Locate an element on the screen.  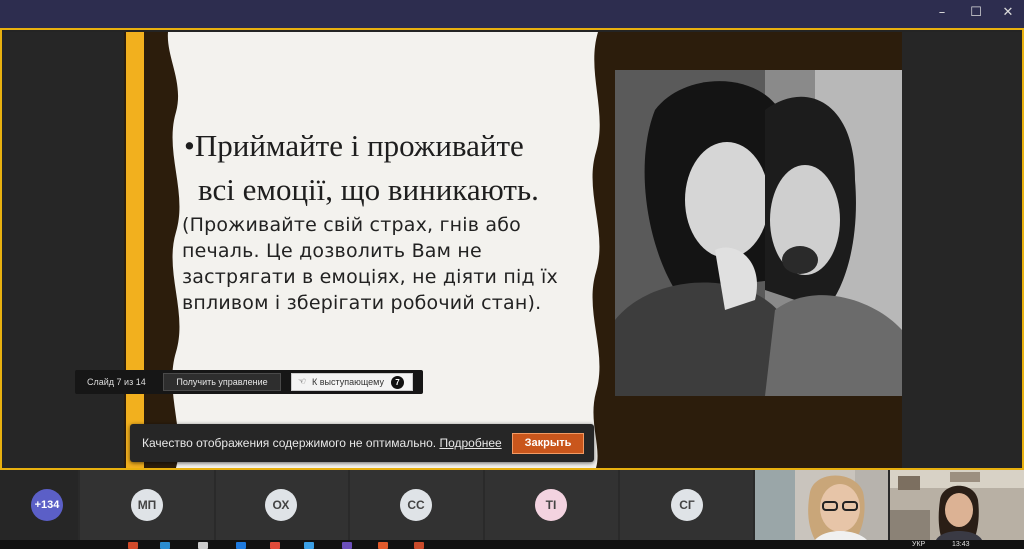
video-feed-woman-glasses is located at coordinates (821, 505).